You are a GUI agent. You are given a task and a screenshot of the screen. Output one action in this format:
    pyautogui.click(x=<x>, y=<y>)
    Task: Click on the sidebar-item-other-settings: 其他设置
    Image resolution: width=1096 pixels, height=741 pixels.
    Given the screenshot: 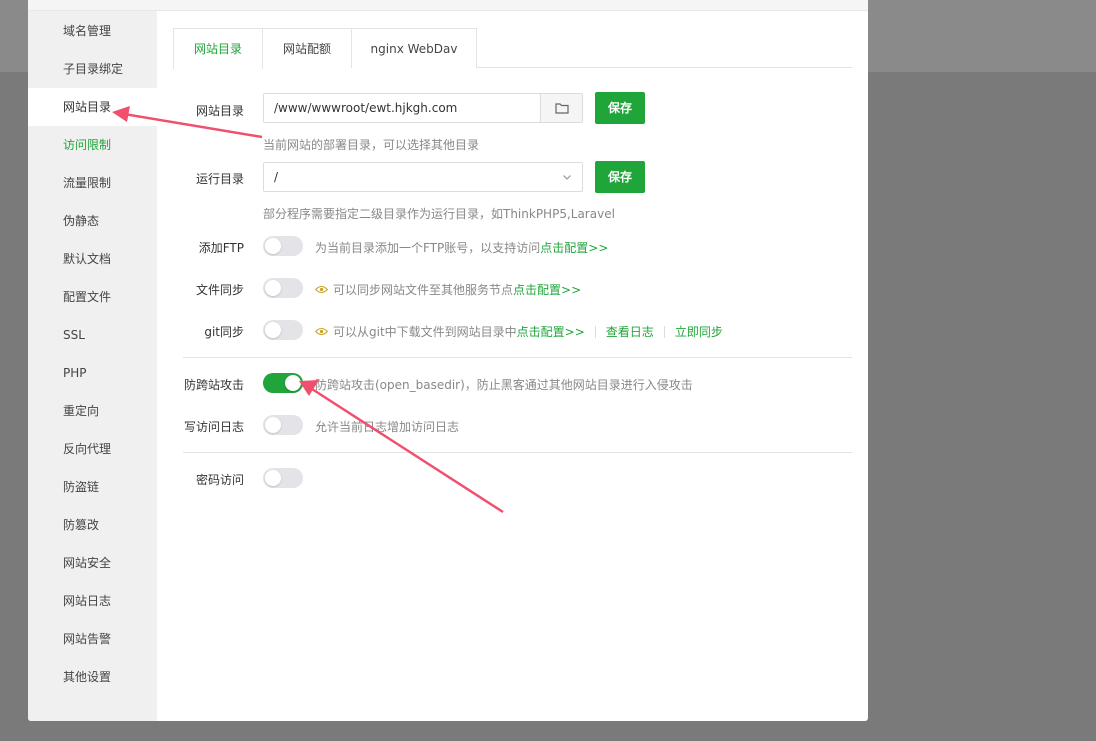 What is the action you would take?
    pyautogui.click(x=92, y=677)
    